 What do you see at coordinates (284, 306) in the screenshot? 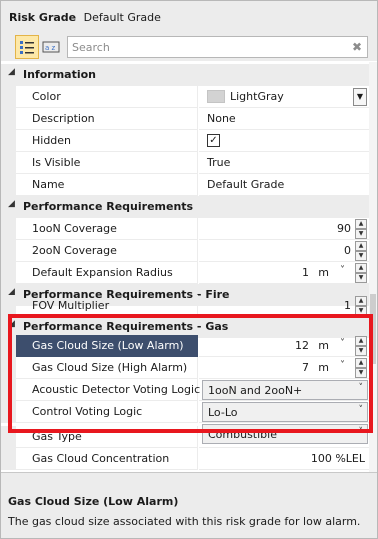
I see `property-value-fov-multiplier: 1 ▲ ▼` at bounding box center [284, 306].